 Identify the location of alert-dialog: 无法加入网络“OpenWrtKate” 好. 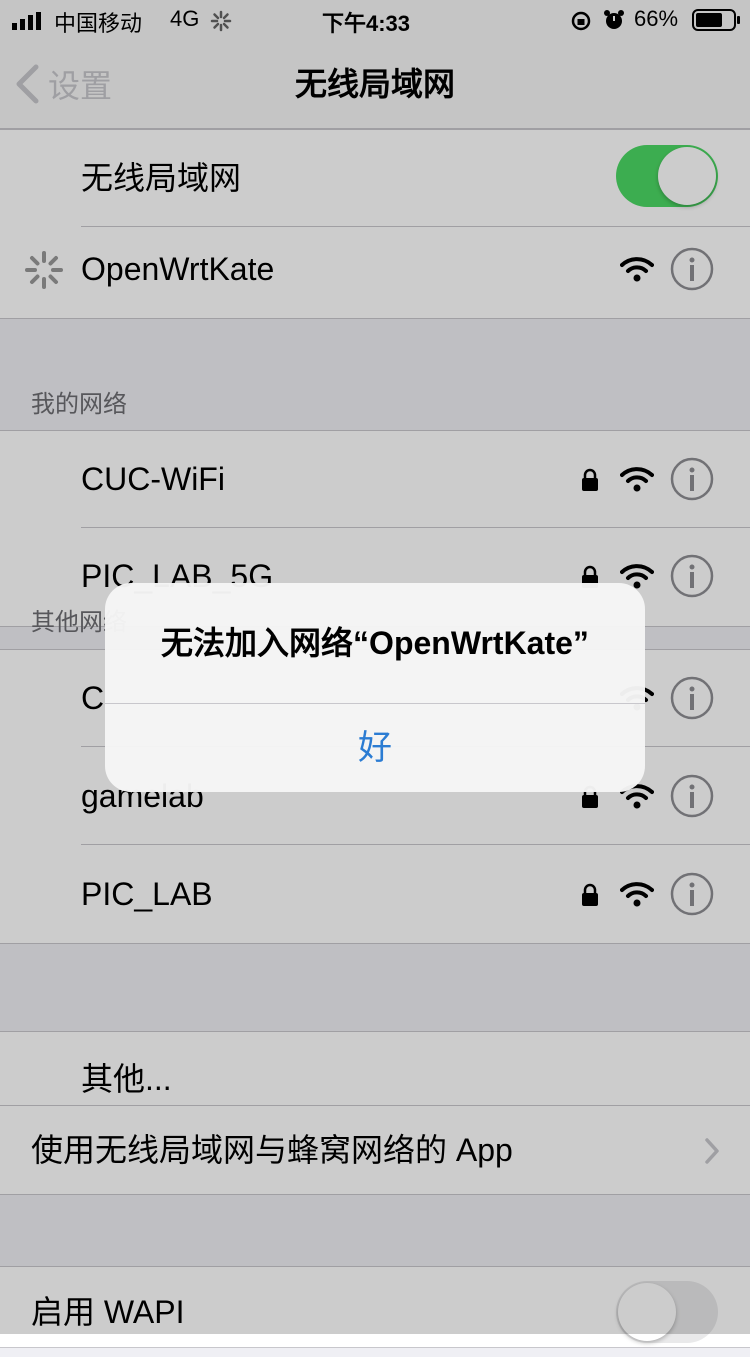
(375, 687).